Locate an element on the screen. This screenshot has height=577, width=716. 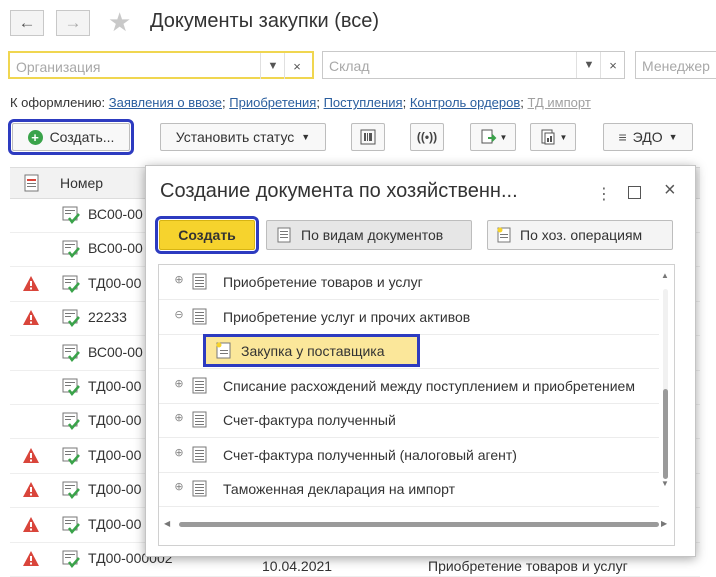
edo-button: ≡ ЭДО ▼ is located at coordinates (648, 137).